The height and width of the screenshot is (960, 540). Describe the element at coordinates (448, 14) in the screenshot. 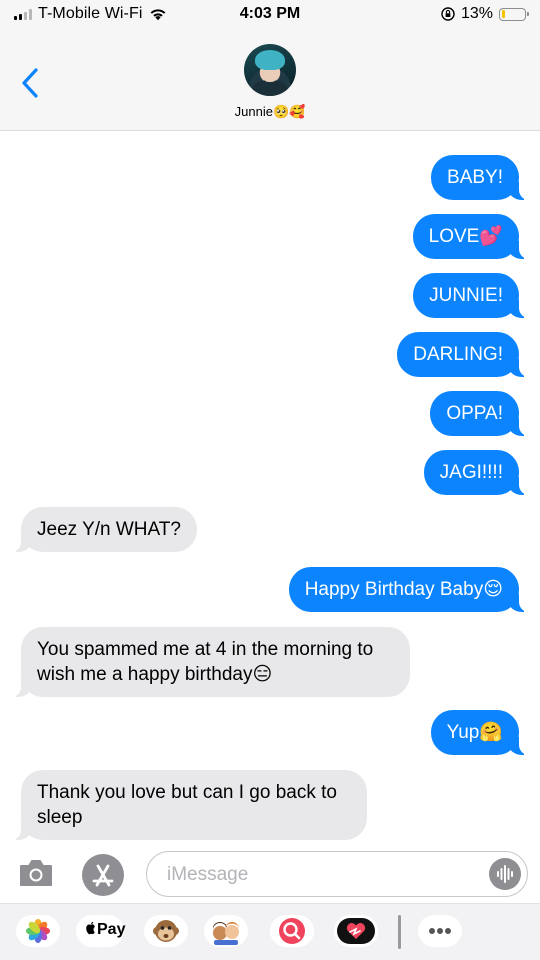

I see `orientation-lock-icon` at that location.